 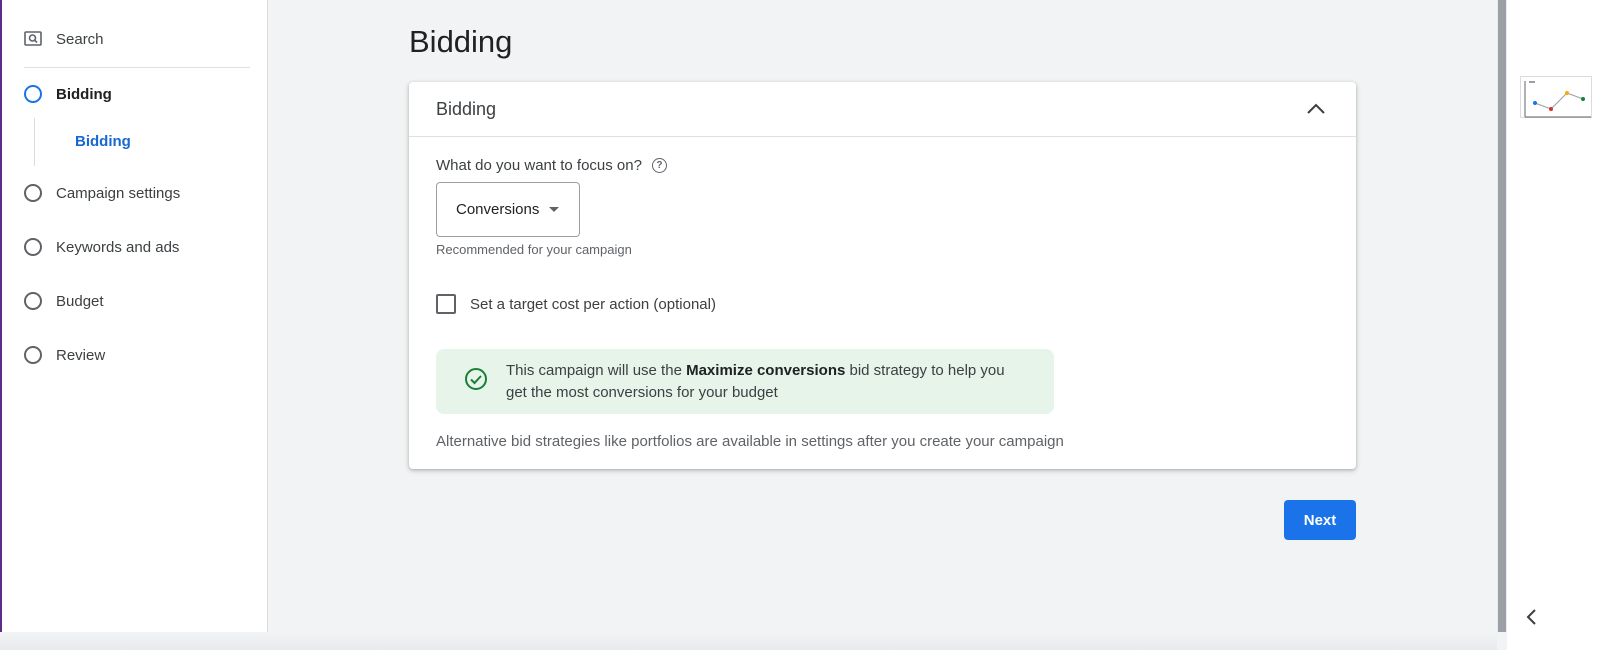 I want to click on strategy-name: Maximize conversions, so click(x=766, y=370).